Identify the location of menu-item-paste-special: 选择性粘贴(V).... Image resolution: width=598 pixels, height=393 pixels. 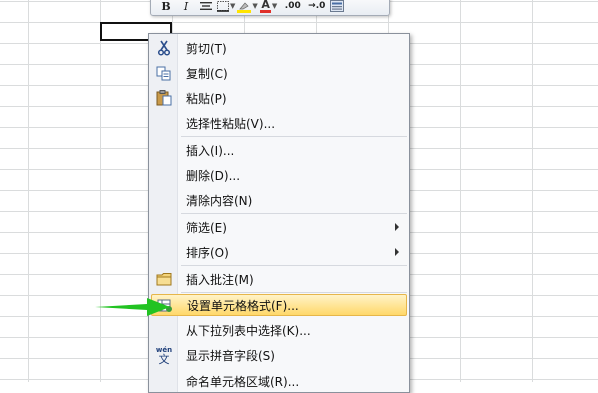
(279, 123).